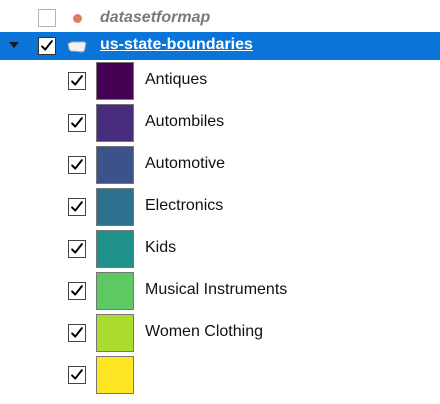  I want to click on legend-item: Antiques, so click(220, 81).